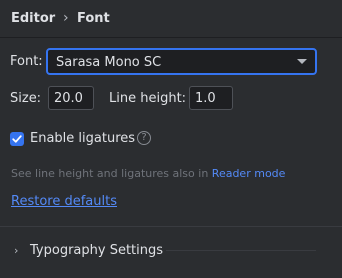  I want to click on reader-mode-link: Reader mode, so click(249, 173).